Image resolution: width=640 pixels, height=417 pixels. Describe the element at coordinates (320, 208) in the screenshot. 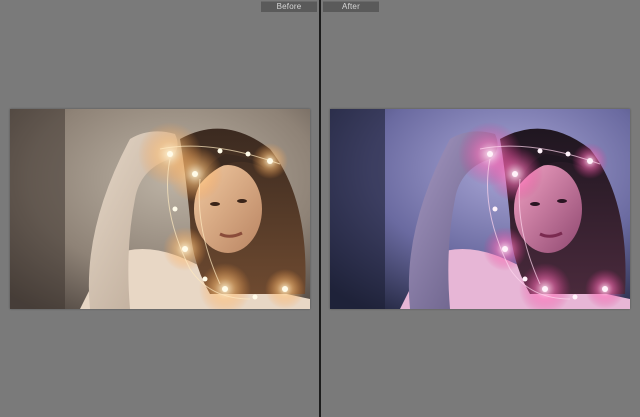

I see `compare-divider` at that location.